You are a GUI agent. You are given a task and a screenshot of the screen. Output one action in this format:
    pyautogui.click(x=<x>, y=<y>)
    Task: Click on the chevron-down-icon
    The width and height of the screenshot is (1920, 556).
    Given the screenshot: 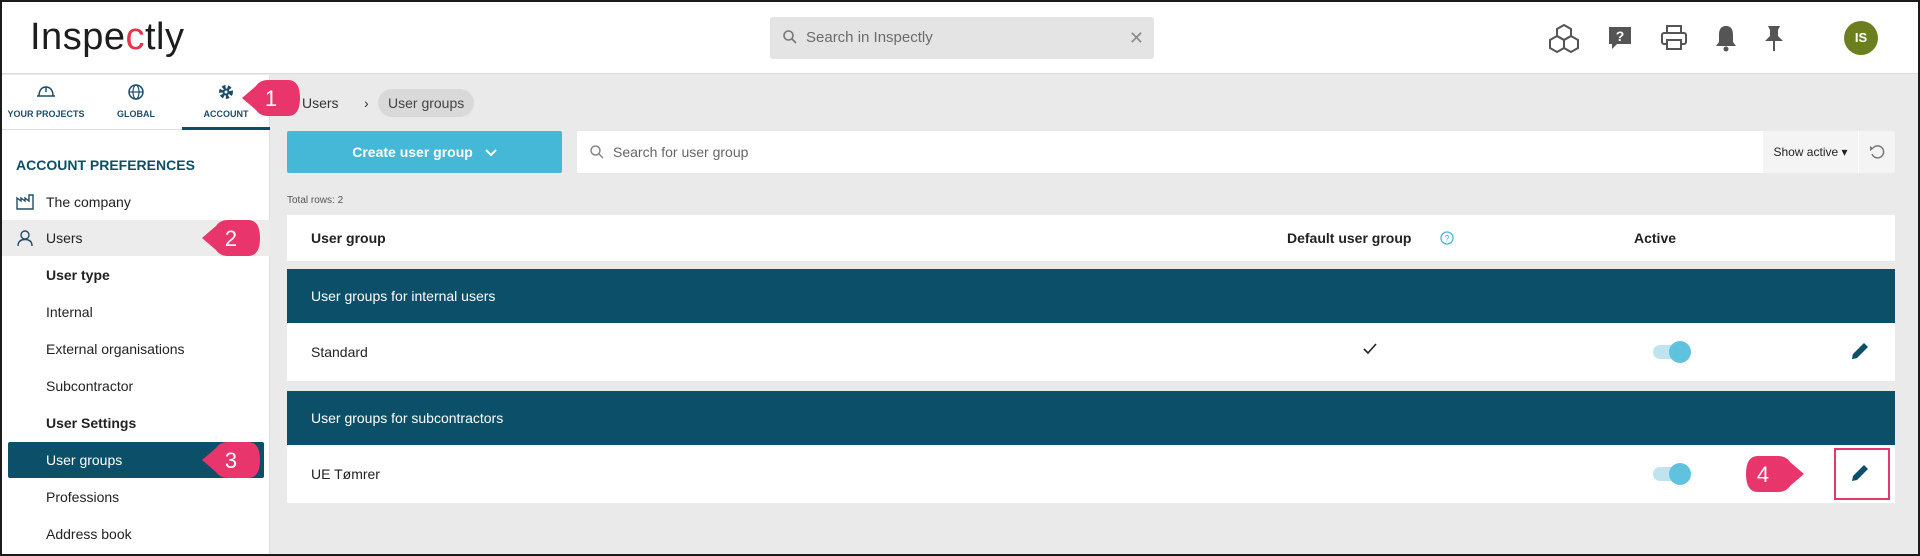 What is the action you would take?
    pyautogui.click(x=491, y=153)
    